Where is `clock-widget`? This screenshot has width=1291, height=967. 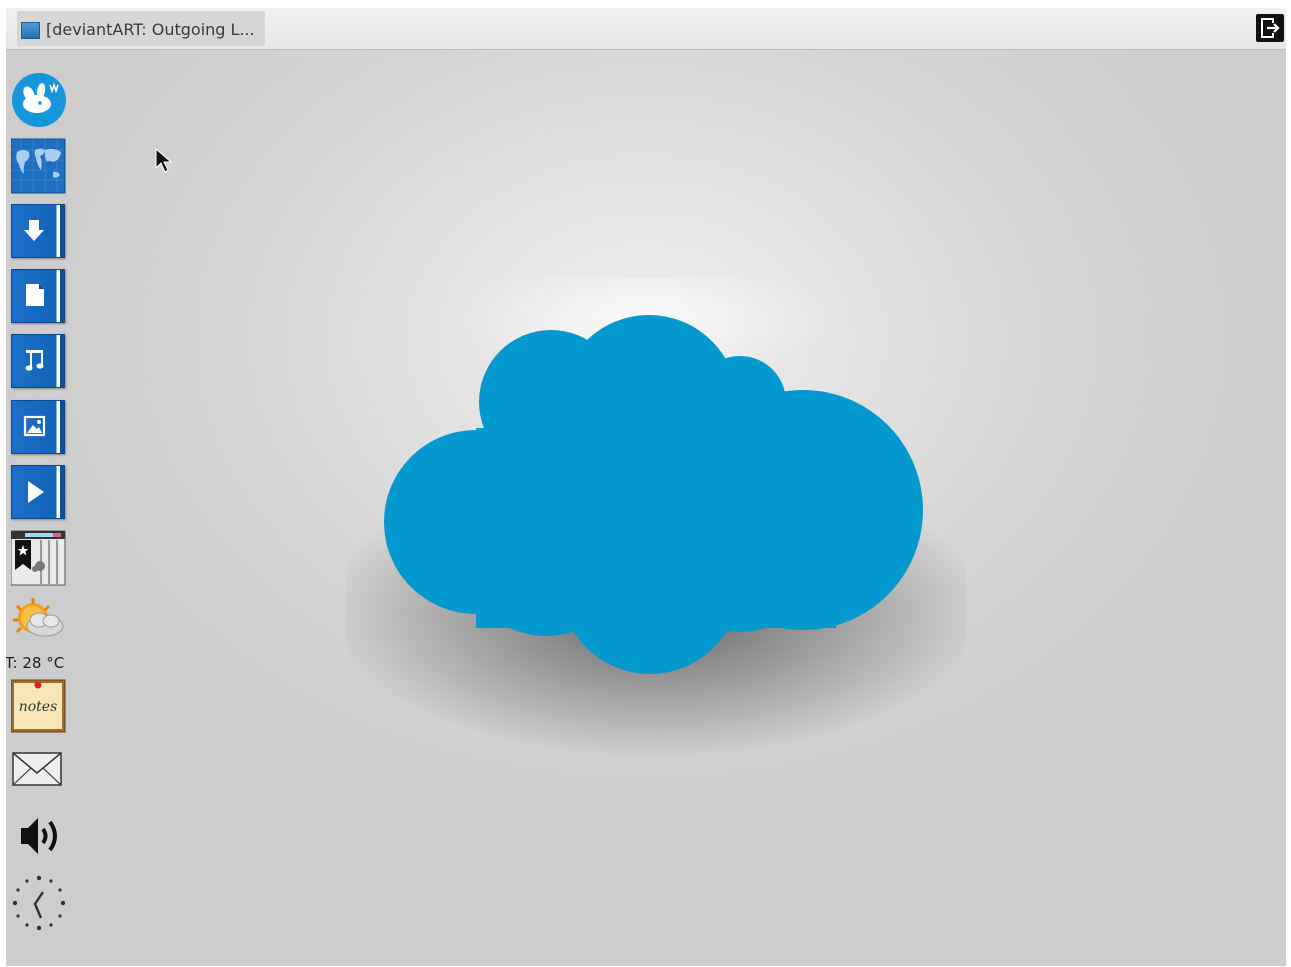 clock-widget is located at coordinates (39, 902).